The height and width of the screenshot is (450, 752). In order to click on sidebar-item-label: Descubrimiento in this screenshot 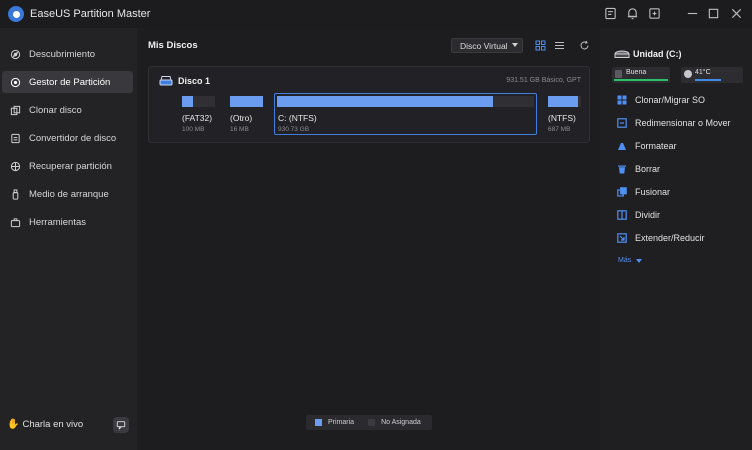, I will do `click(62, 54)`.